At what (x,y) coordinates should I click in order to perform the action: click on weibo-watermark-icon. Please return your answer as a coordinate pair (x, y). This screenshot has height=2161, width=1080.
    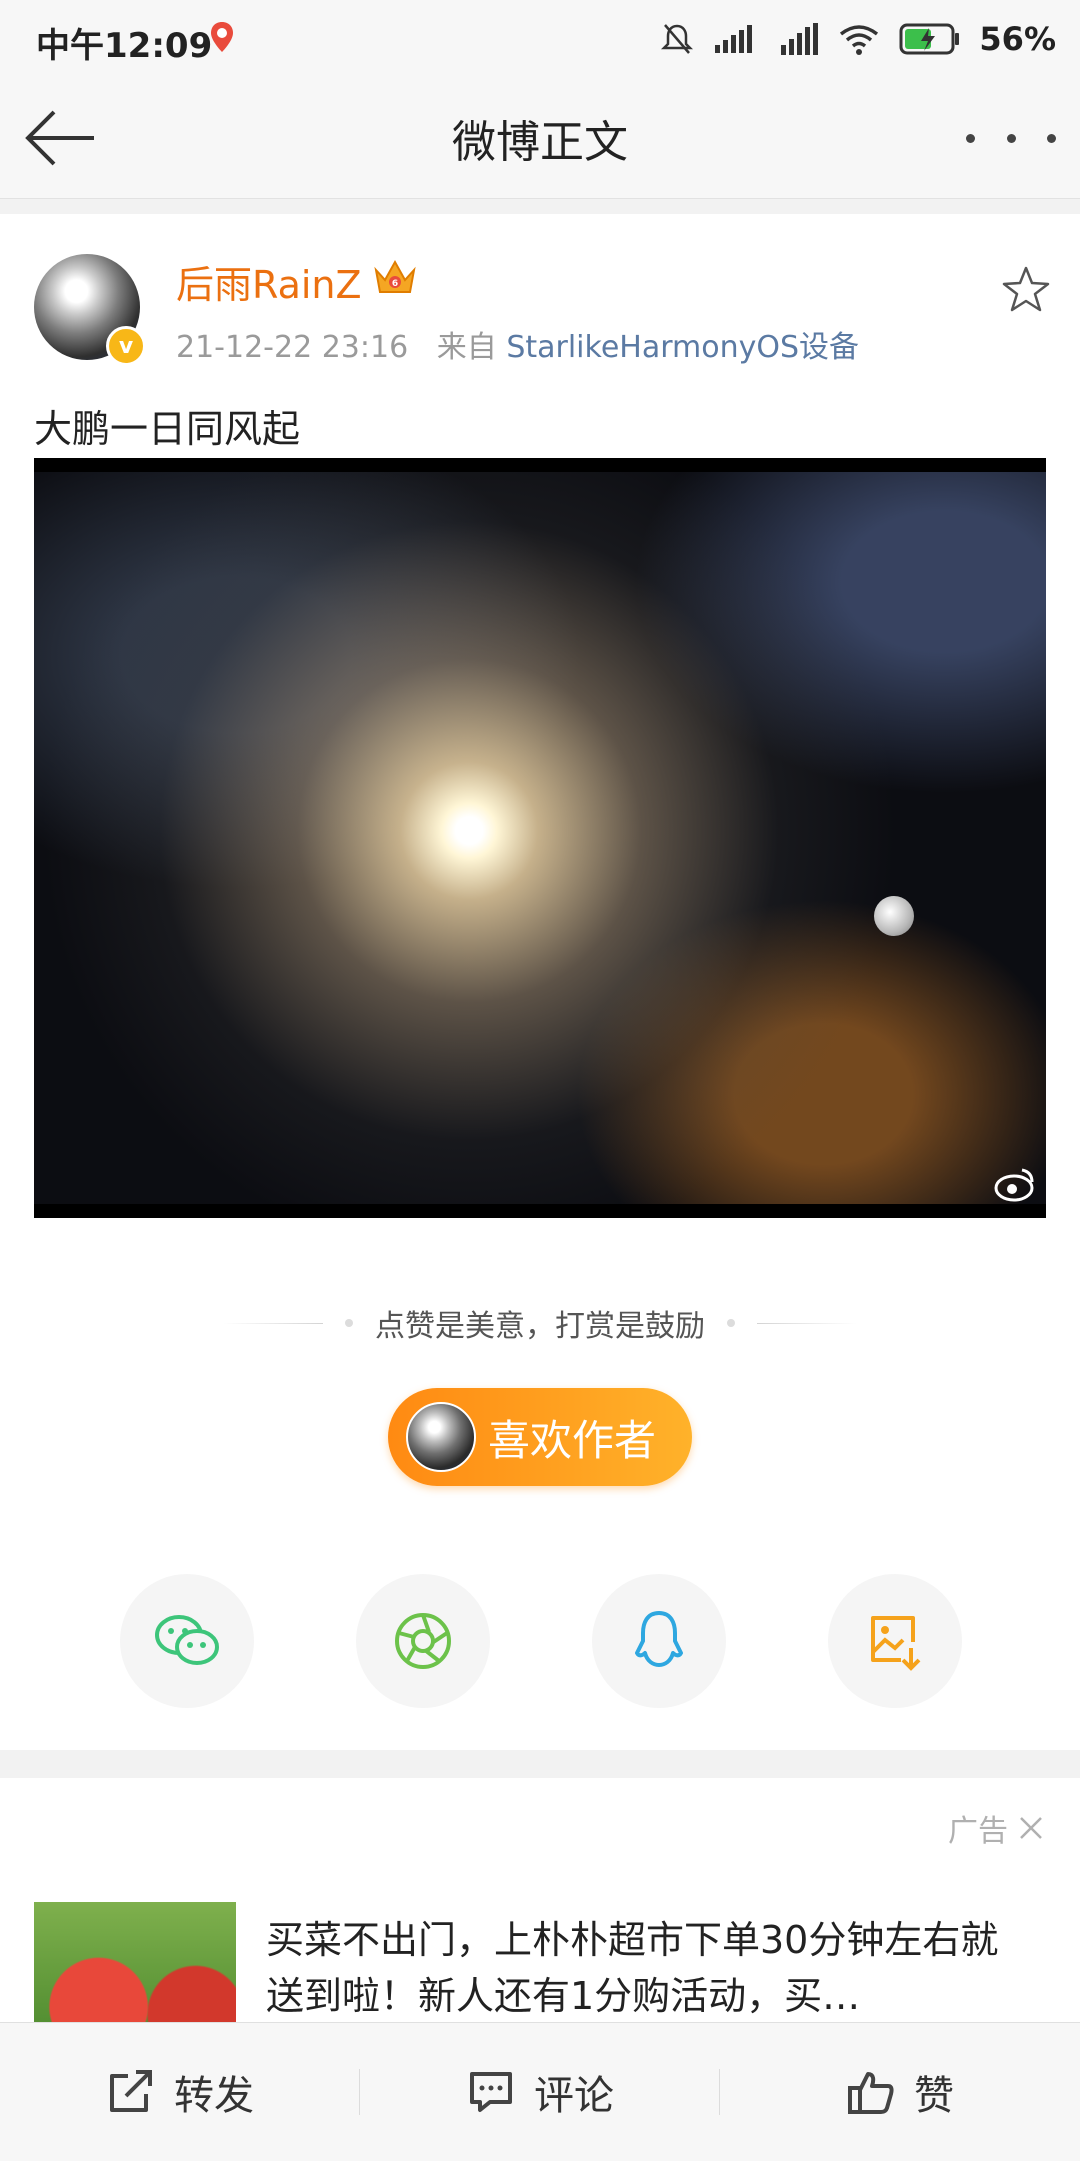
    Looking at the image, I should click on (1014, 1185).